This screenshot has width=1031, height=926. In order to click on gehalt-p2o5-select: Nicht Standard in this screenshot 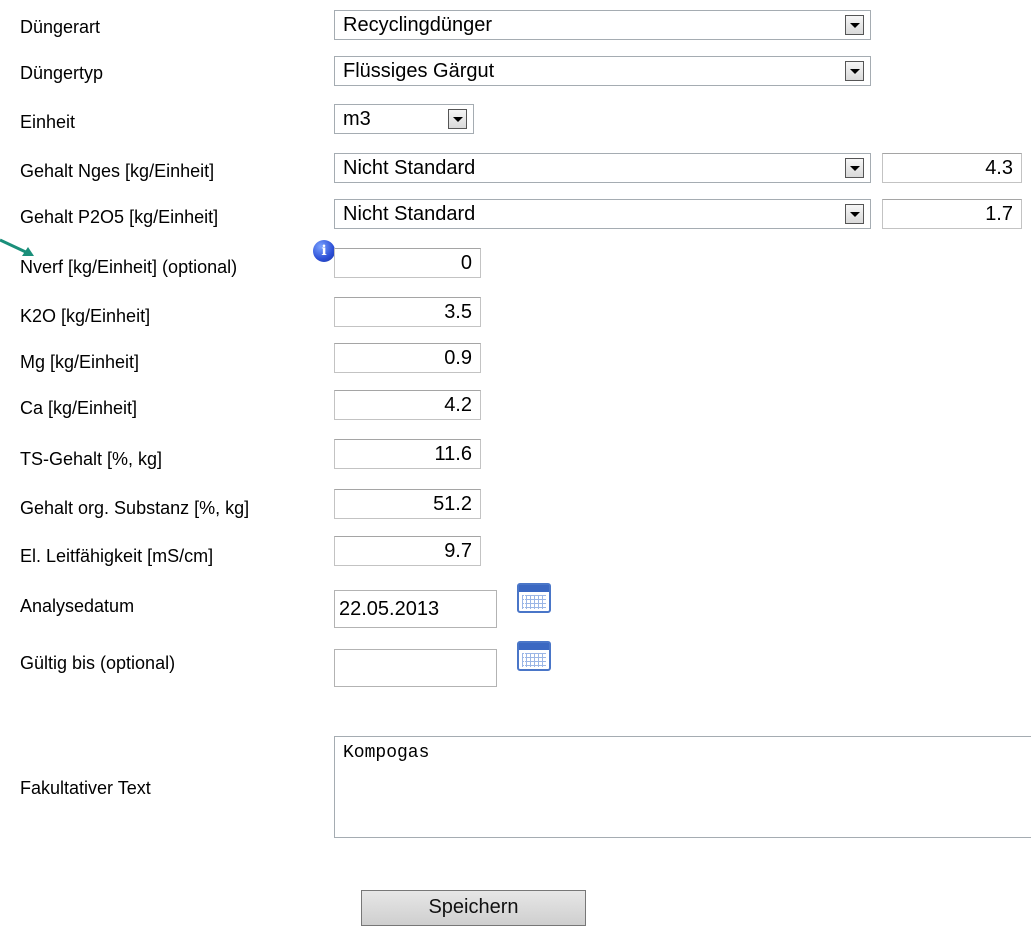, I will do `click(602, 214)`.